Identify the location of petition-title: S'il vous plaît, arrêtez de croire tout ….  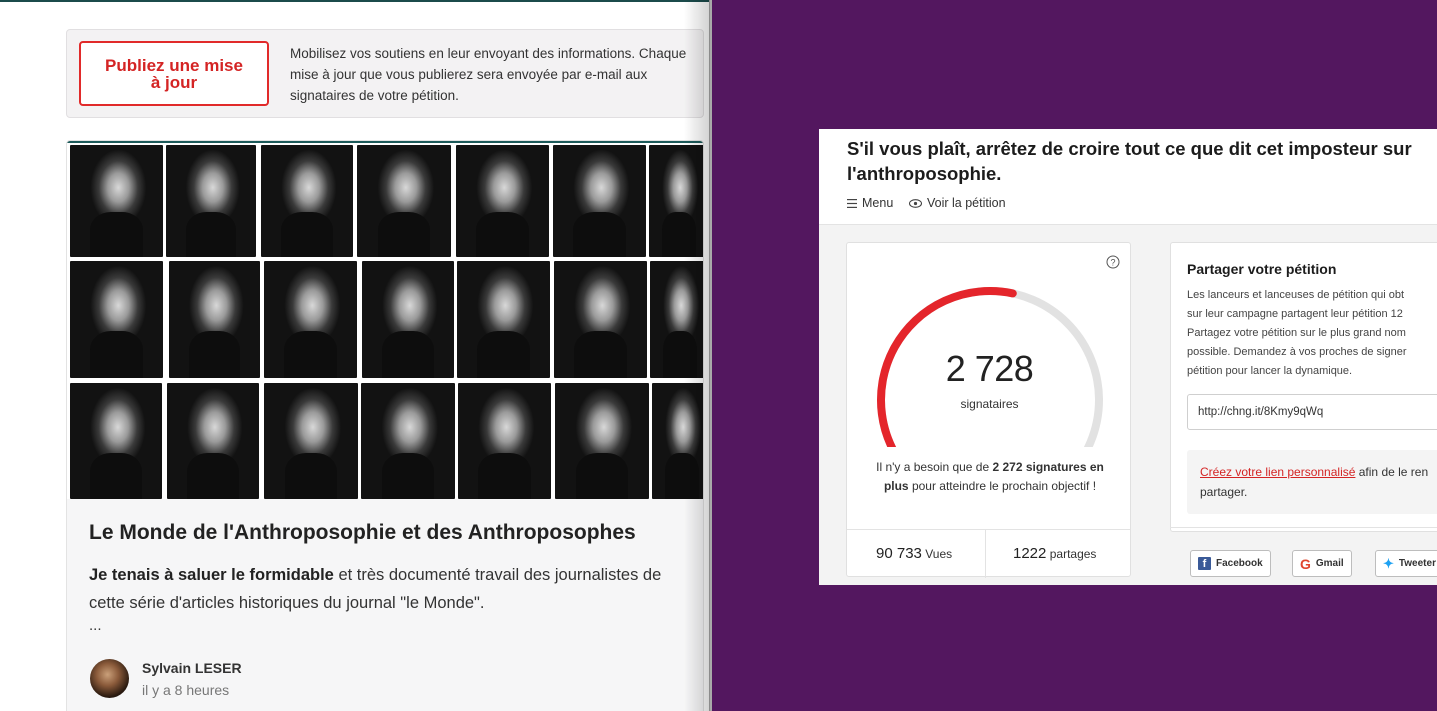
(1129, 161).